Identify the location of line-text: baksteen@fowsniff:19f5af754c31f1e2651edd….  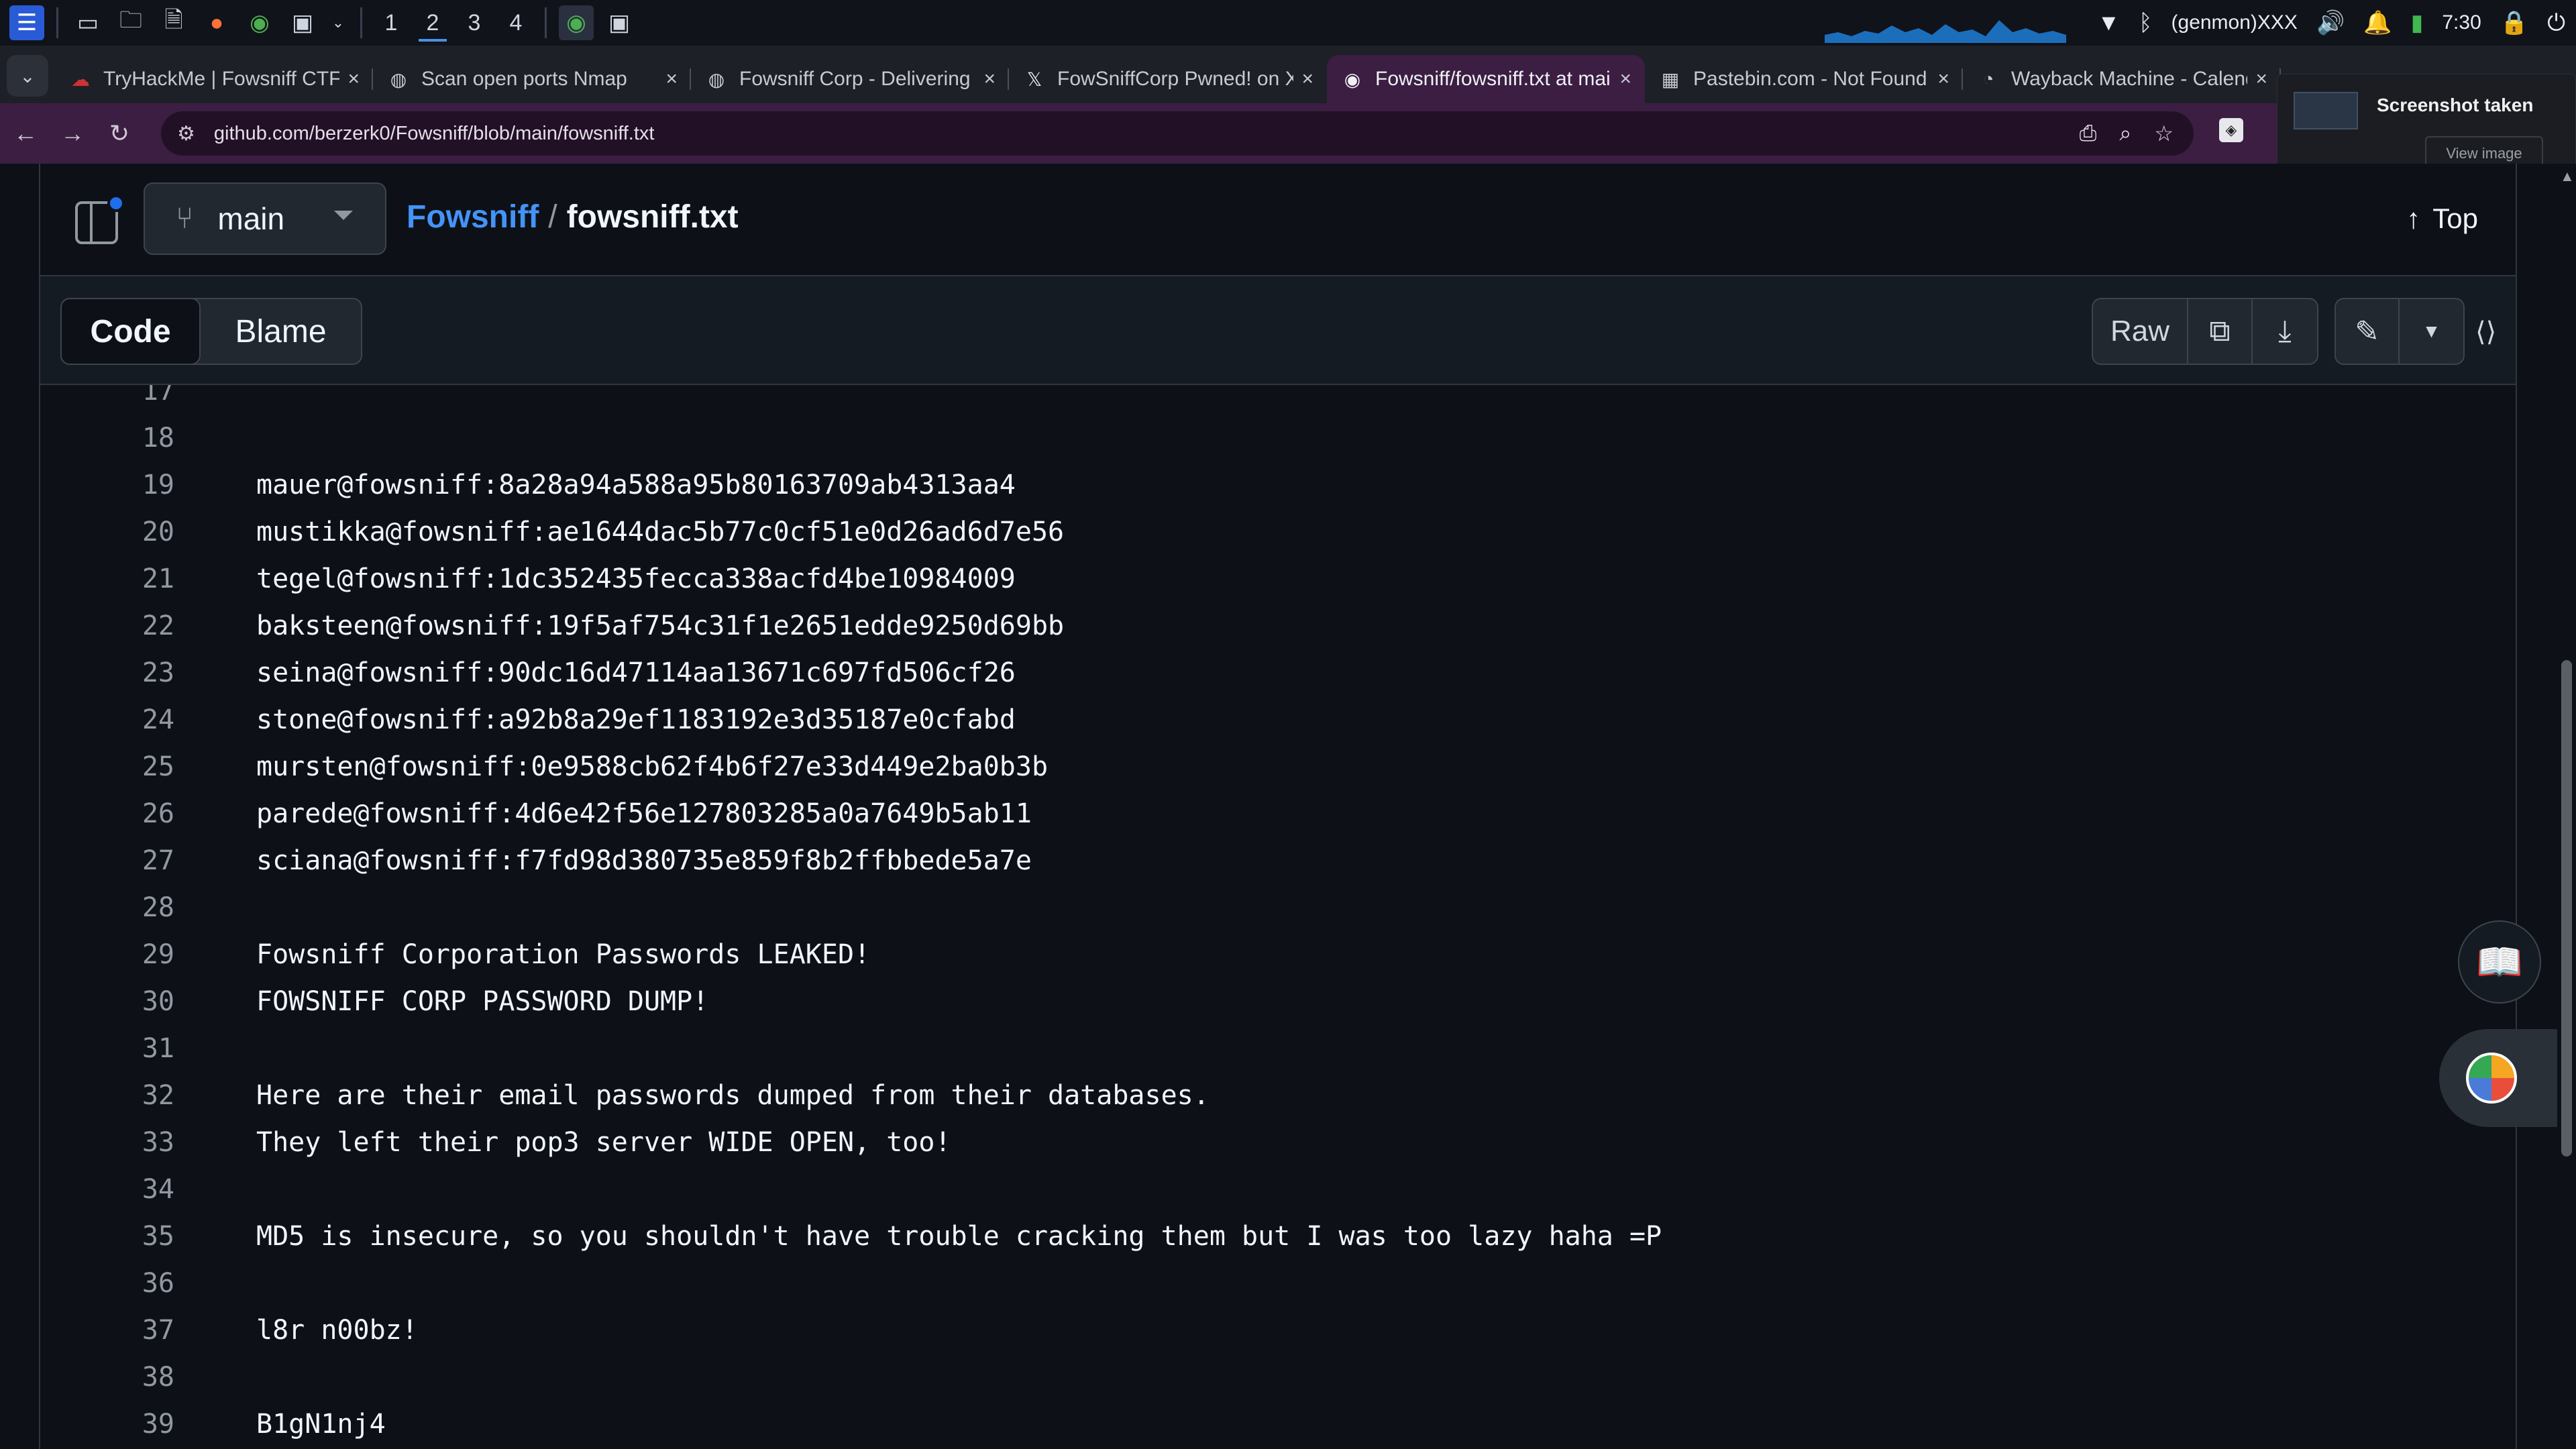
(660, 625).